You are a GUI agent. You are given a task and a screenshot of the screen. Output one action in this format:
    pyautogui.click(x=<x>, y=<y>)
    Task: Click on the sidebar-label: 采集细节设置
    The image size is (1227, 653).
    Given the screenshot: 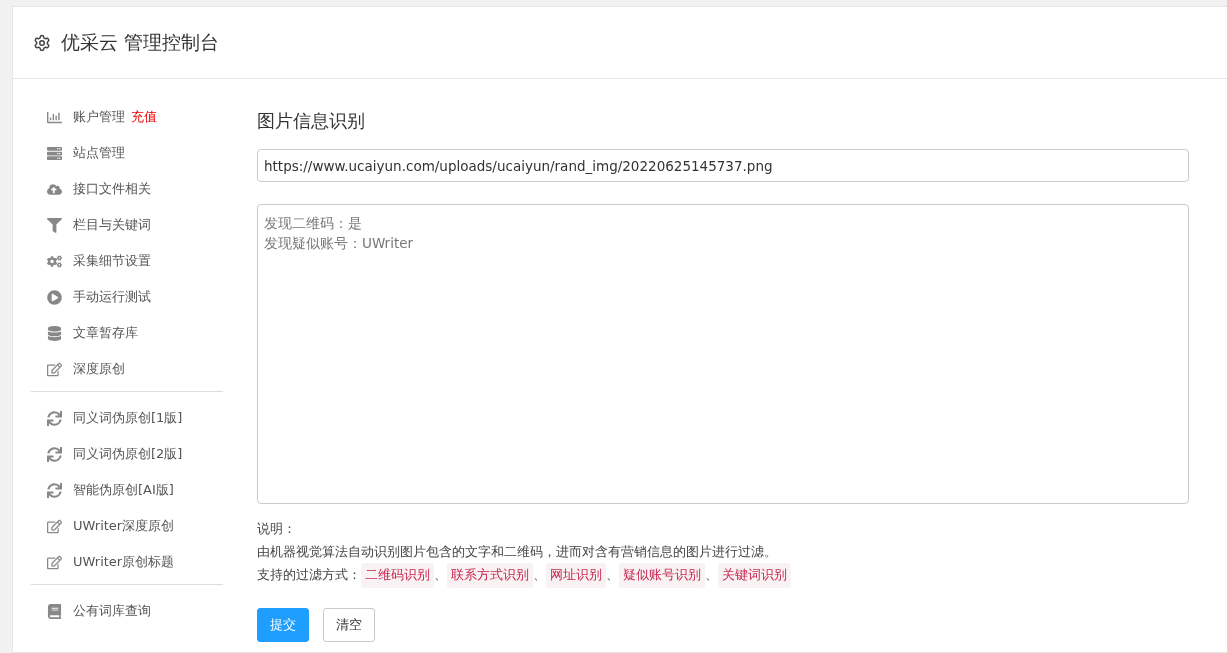 What is the action you would take?
    pyautogui.click(x=112, y=261)
    